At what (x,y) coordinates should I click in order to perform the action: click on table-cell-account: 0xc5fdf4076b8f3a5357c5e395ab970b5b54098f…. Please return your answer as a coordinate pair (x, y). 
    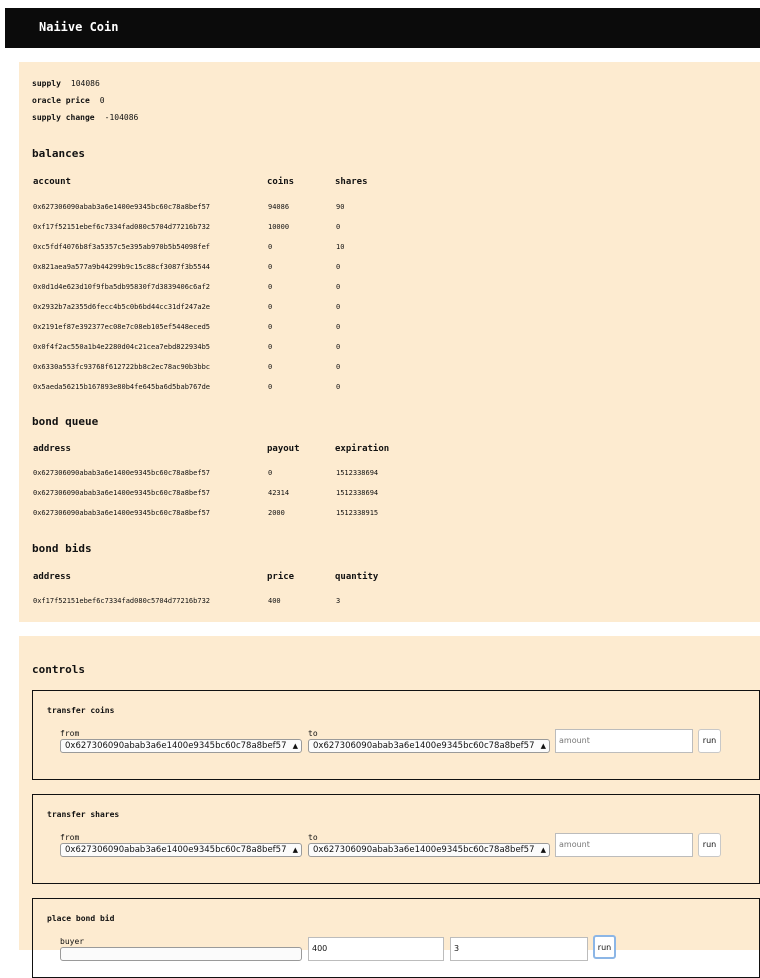
    Looking at the image, I should click on (122, 247).